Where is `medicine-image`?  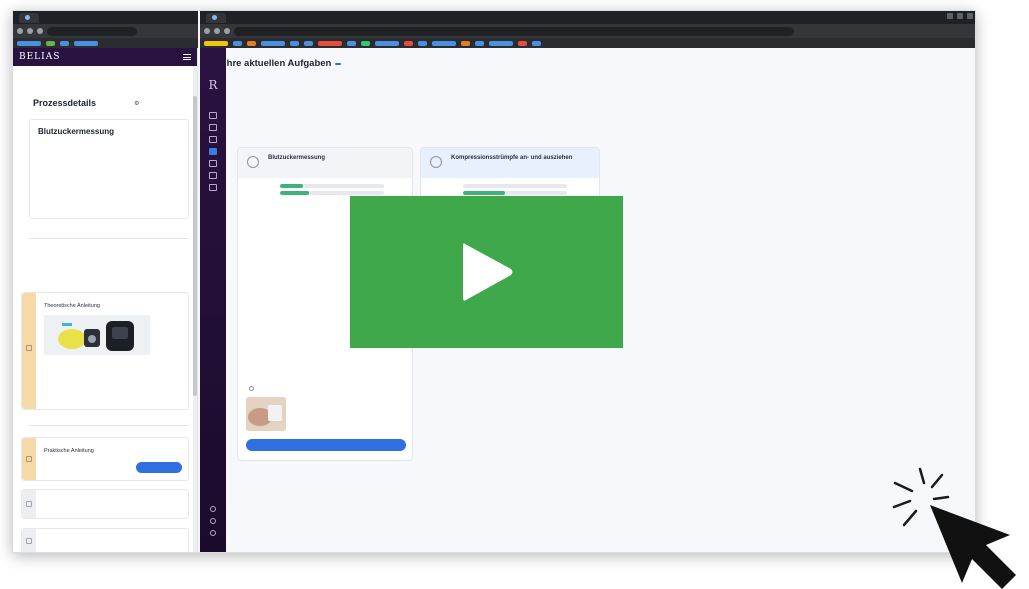
medicine-image is located at coordinates (266, 414).